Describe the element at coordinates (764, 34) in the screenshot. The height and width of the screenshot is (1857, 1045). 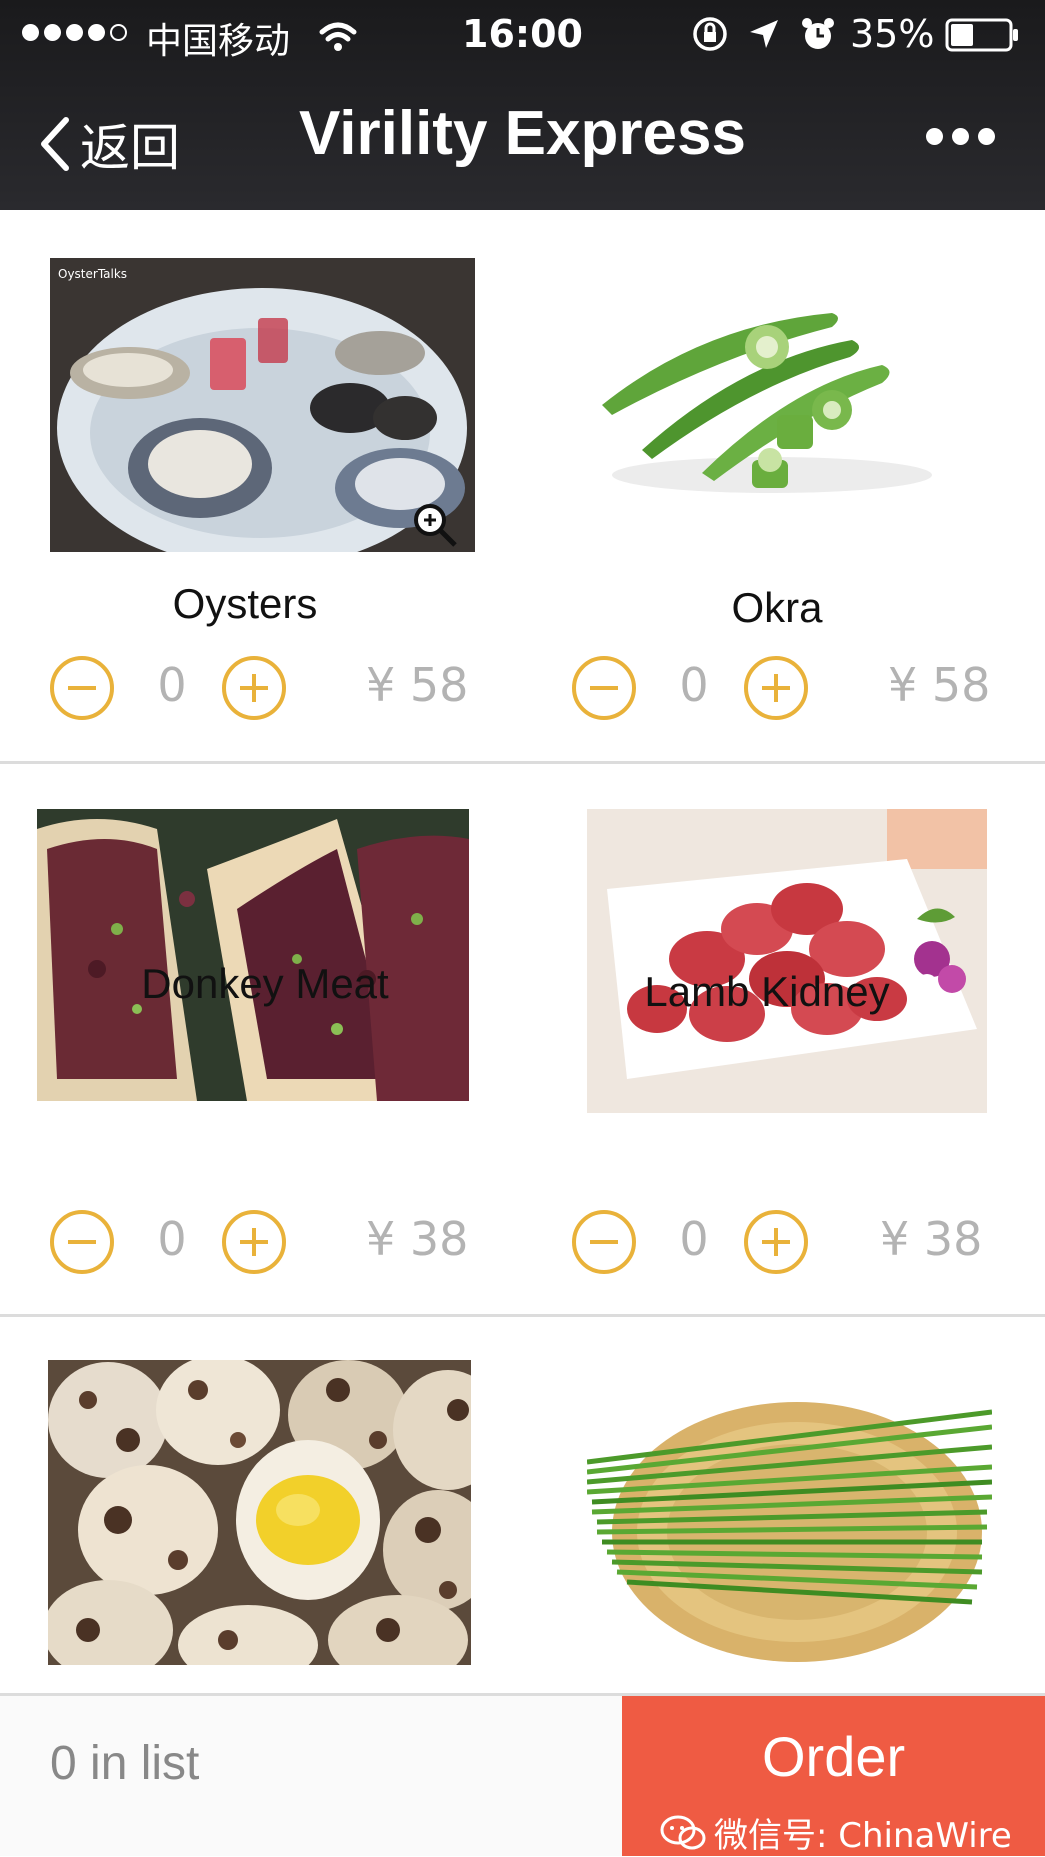
I see `location-arrow-icon` at that location.